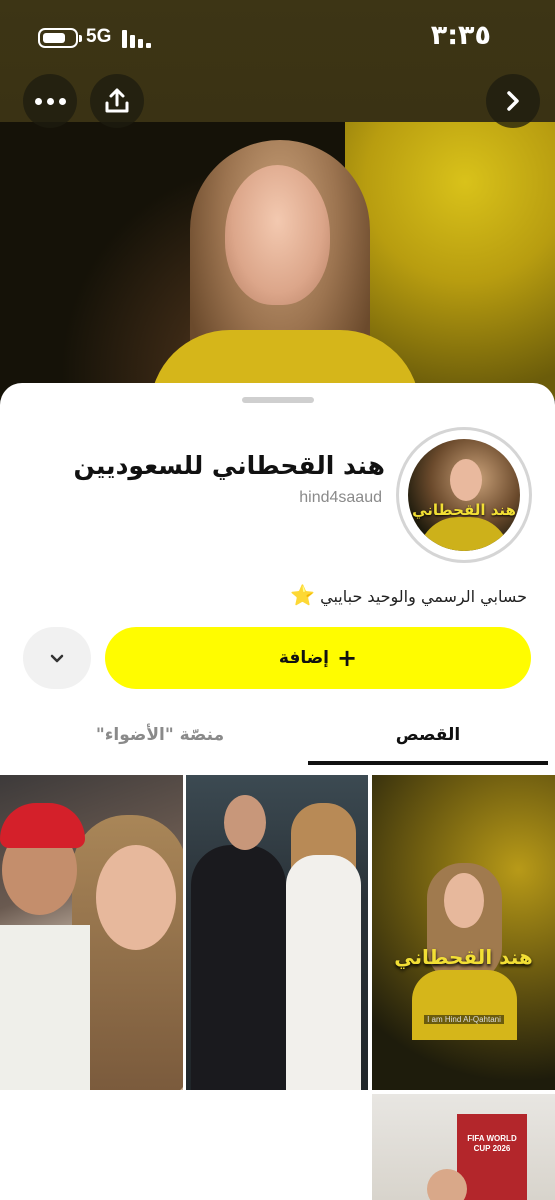 This screenshot has height=1200, width=555. Describe the element at coordinates (45, 1007) in the screenshot. I see `tile-man-shirt` at that location.